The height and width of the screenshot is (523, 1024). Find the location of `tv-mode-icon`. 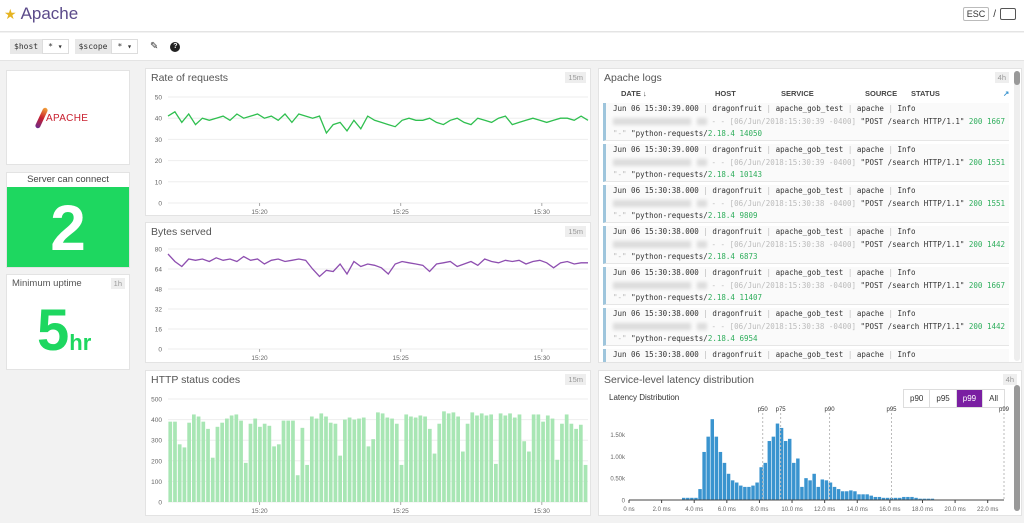

tv-mode-icon is located at coordinates (1008, 14).